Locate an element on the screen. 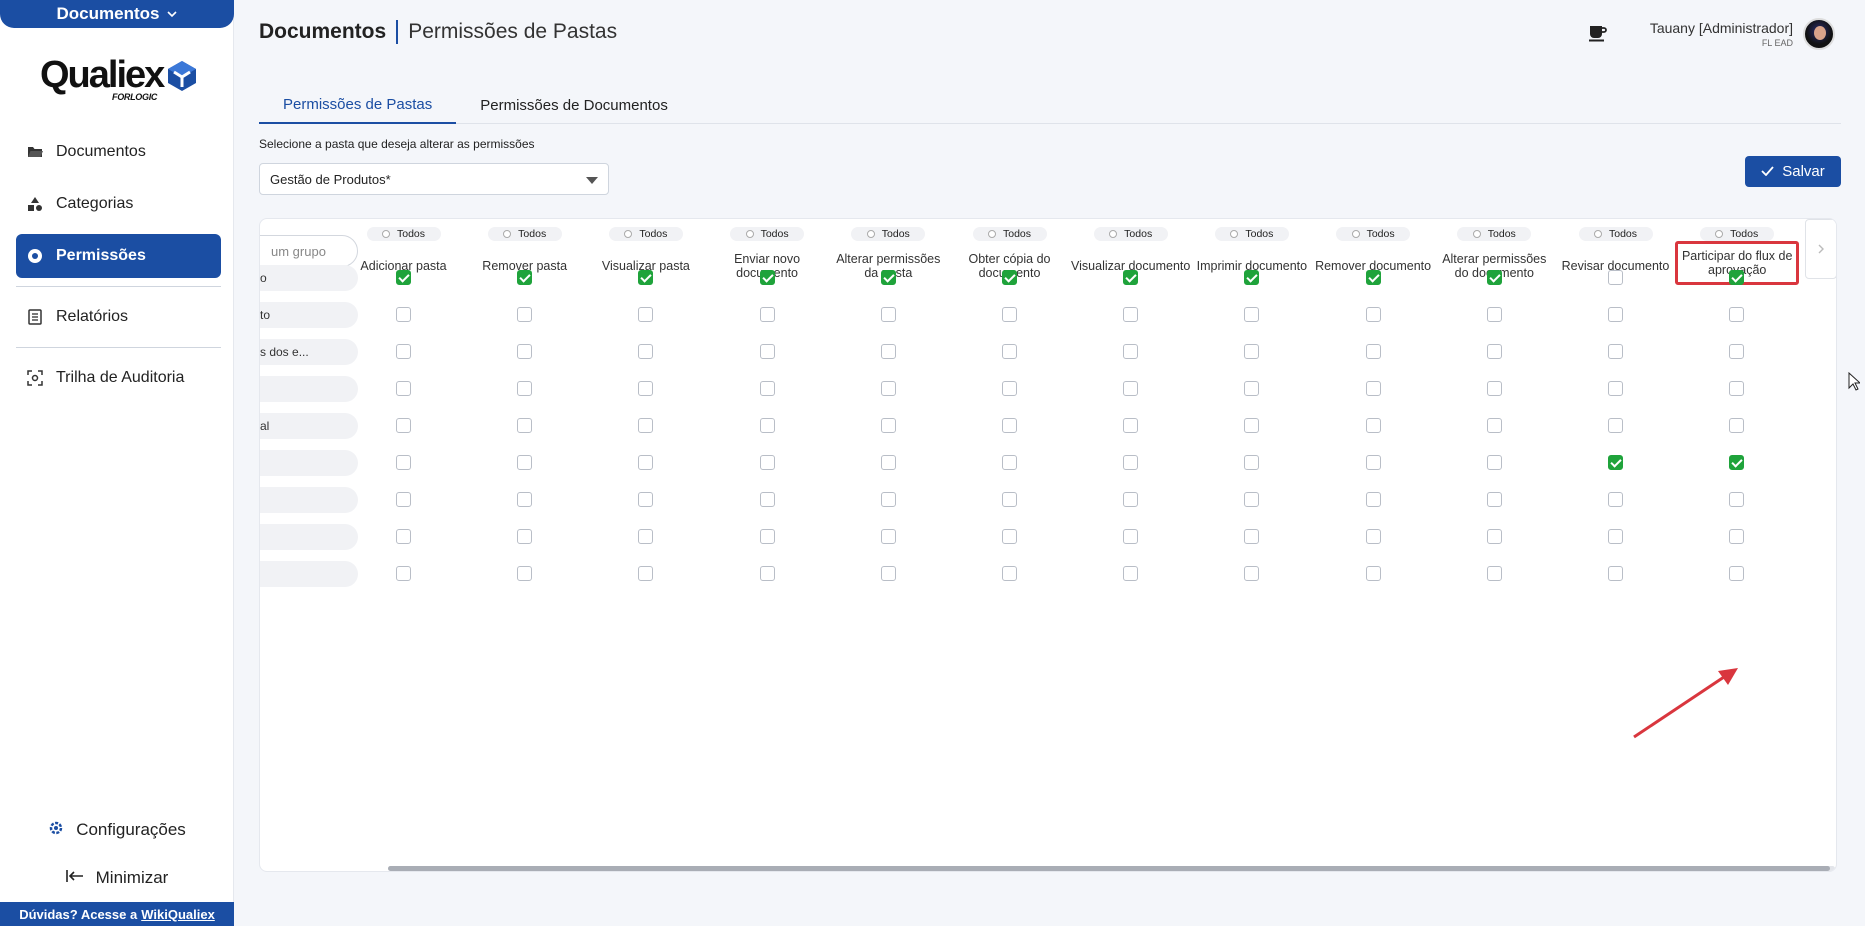 This screenshot has height=926, width=1865. sidebar-item-documentos: Documentos is located at coordinates (118, 152).